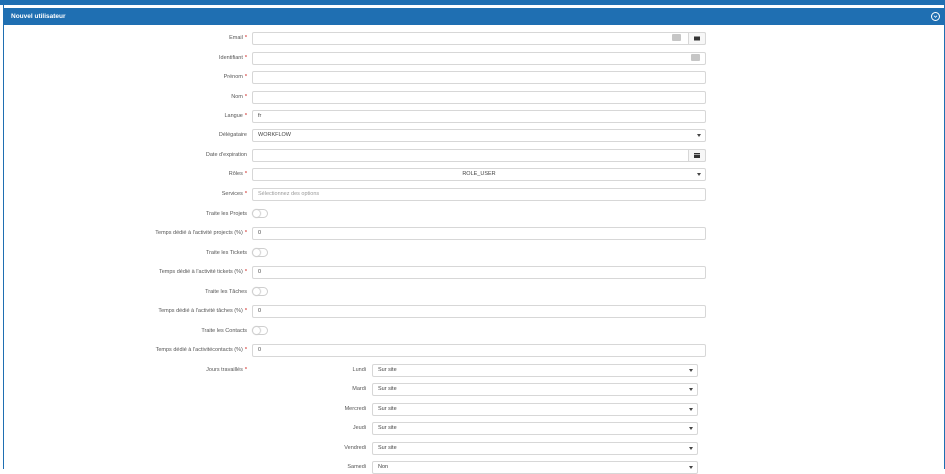  What do you see at coordinates (233, 116) in the screenshot?
I see `langue-label: Langue` at bounding box center [233, 116].